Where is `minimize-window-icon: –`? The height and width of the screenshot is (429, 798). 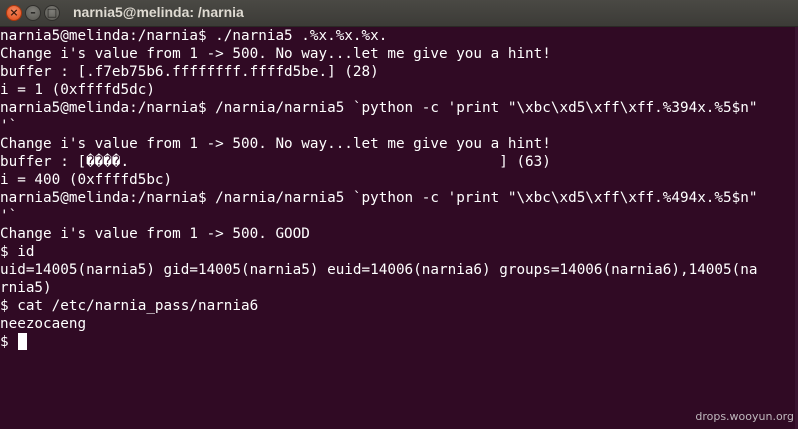 minimize-window-icon: – is located at coordinates (33, 13).